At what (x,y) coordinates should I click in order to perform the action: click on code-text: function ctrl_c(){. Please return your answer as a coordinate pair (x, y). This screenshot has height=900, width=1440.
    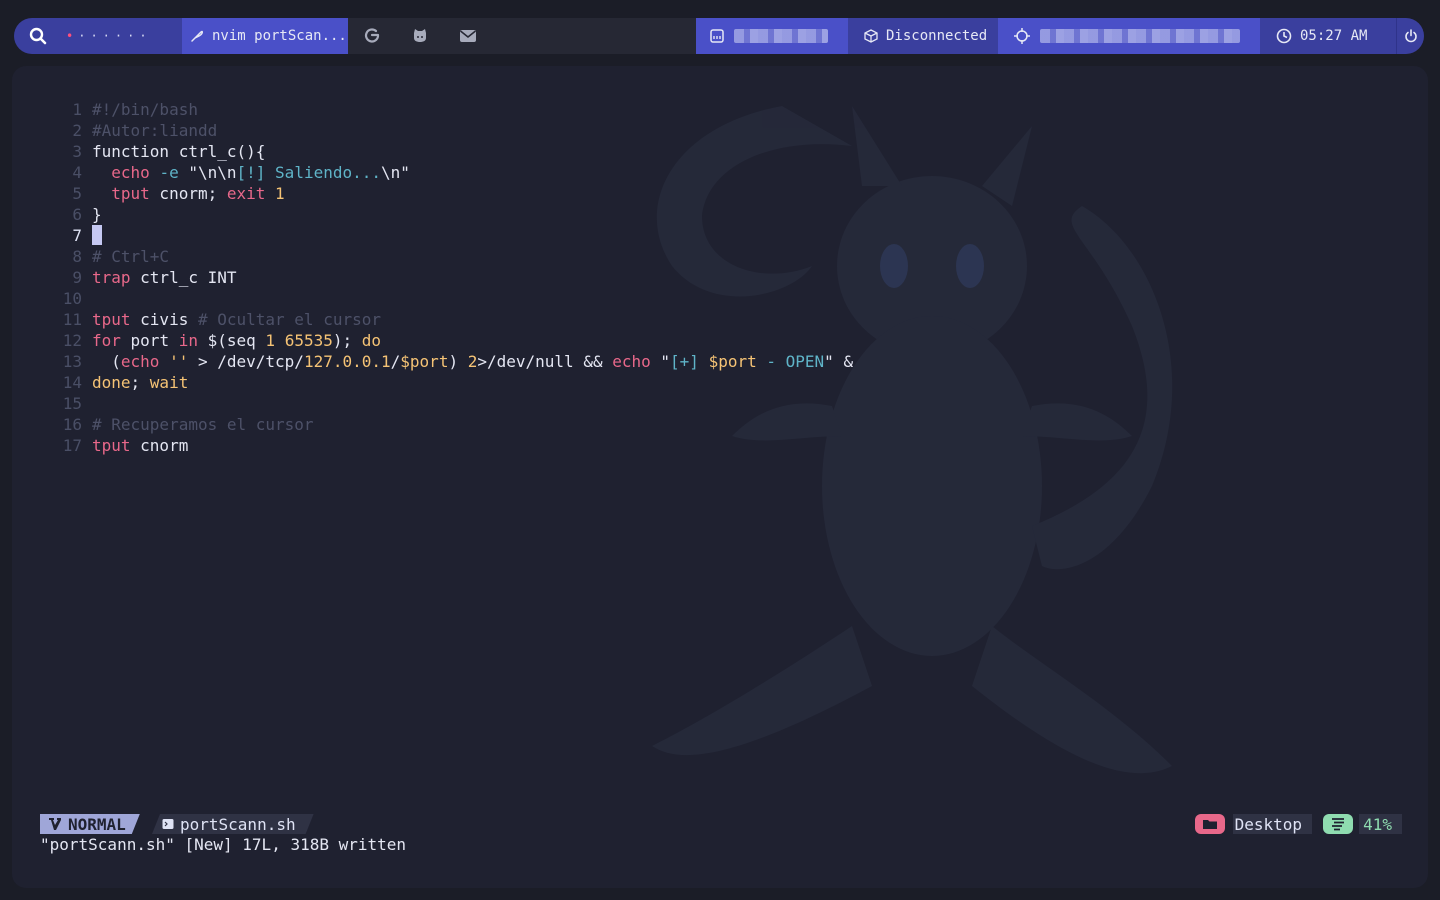
    Looking at the image, I should click on (179, 151).